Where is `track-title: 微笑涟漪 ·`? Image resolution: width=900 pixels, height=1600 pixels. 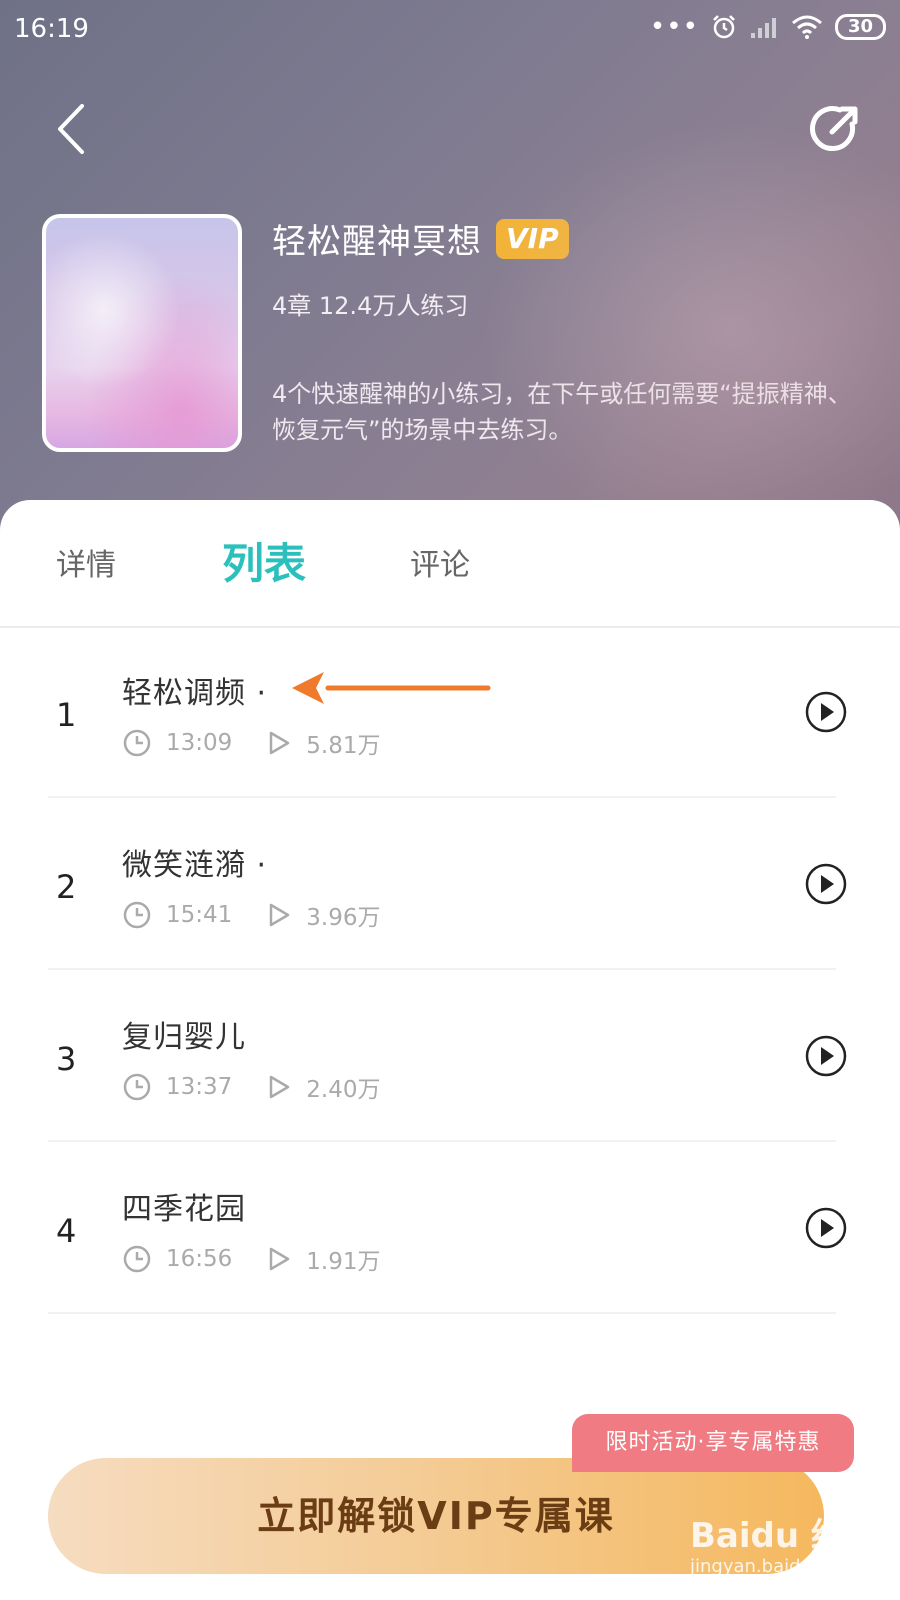 track-title: 微笑涟漪 · is located at coordinates (195, 865).